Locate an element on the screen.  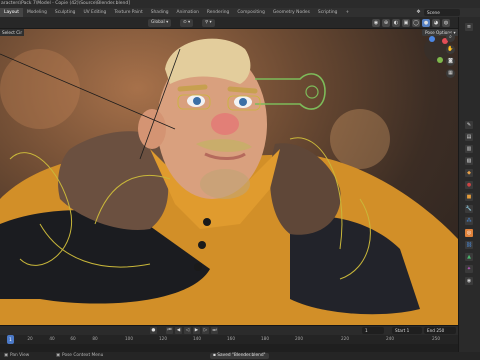
object-icon: ■ is located at coordinates (469, 197).